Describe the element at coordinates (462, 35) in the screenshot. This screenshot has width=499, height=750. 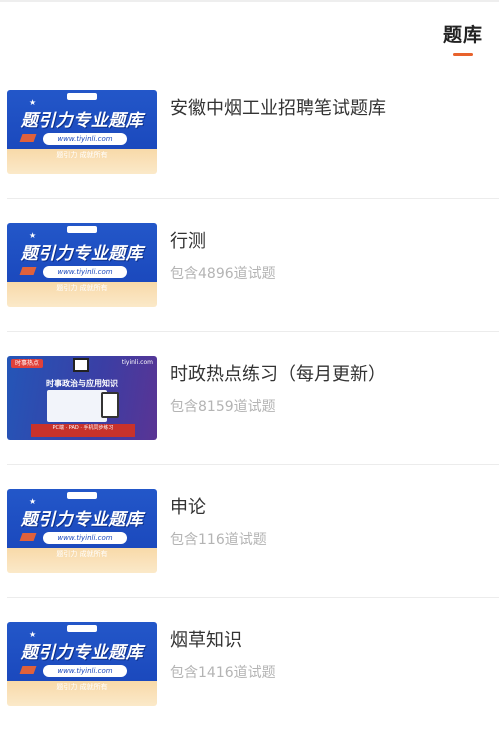
I see `tab-label: 题库` at that location.